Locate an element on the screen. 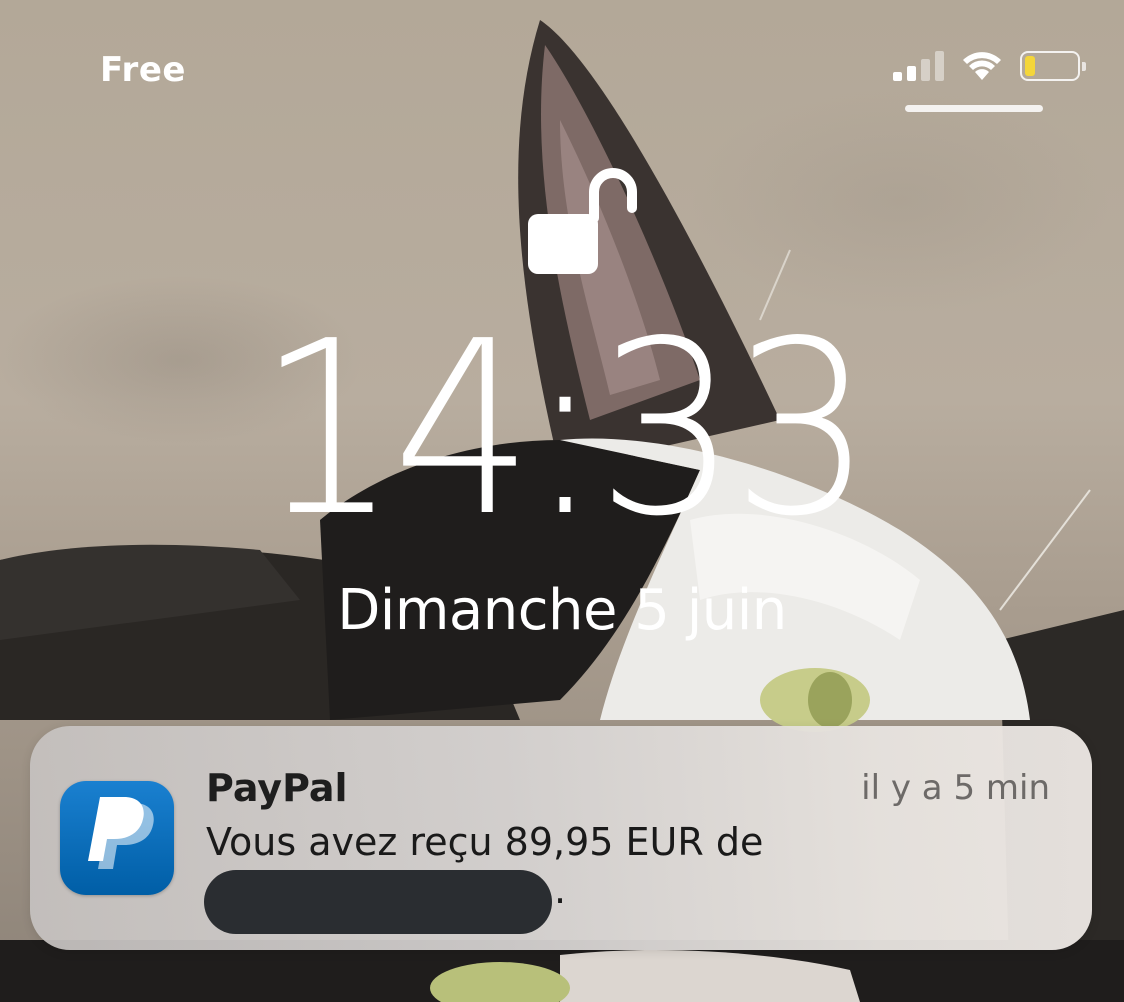 This screenshot has height=1002, width=1124. notification-time: il y a 5 min is located at coordinates (955, 788).